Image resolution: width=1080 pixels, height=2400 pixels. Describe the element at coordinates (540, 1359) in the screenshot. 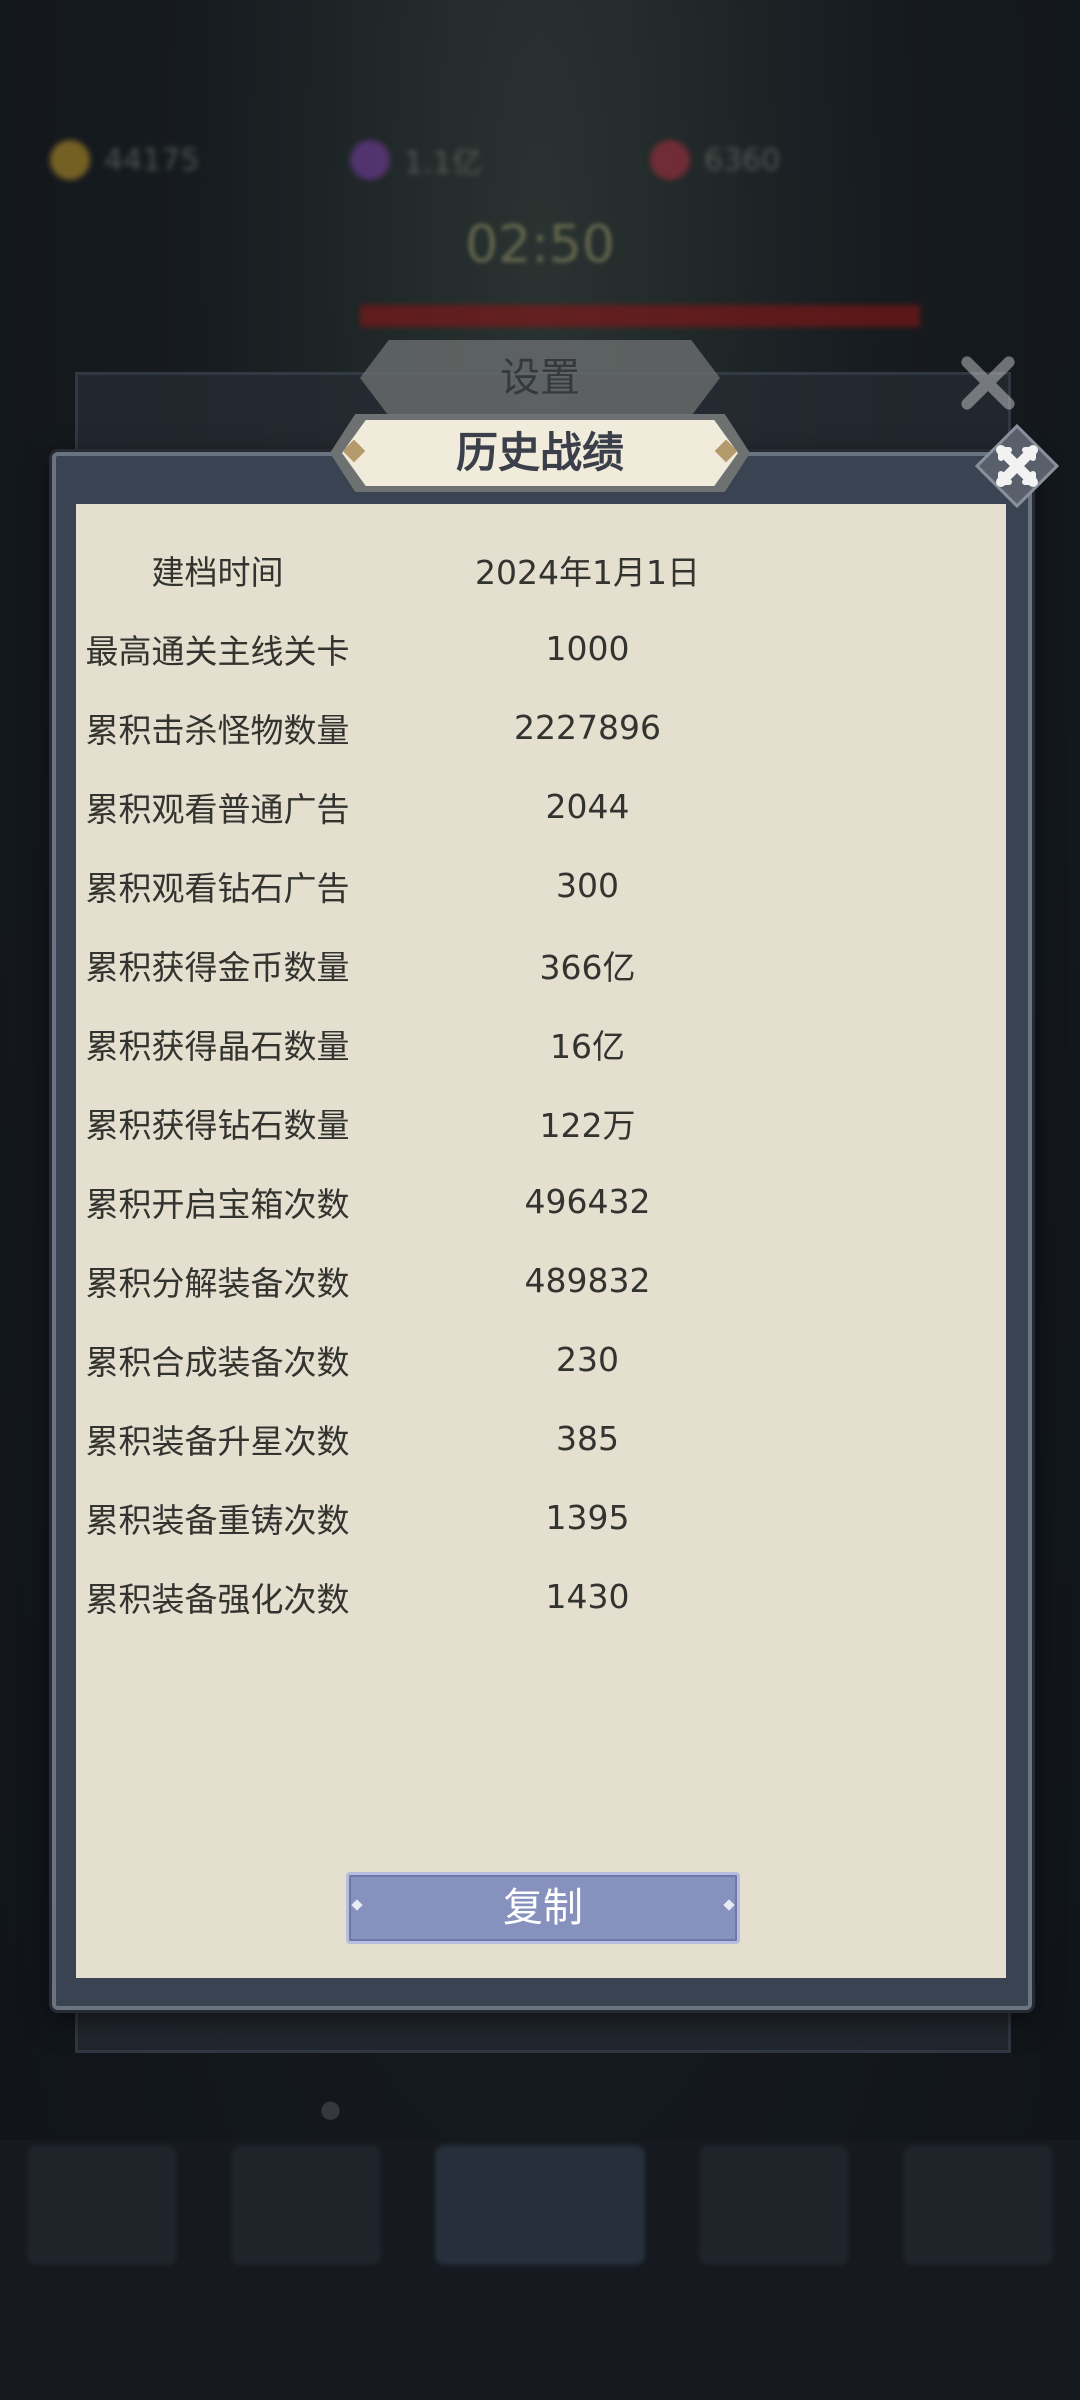

I see `stat-row: 累积合成装备次数 230` at that location.